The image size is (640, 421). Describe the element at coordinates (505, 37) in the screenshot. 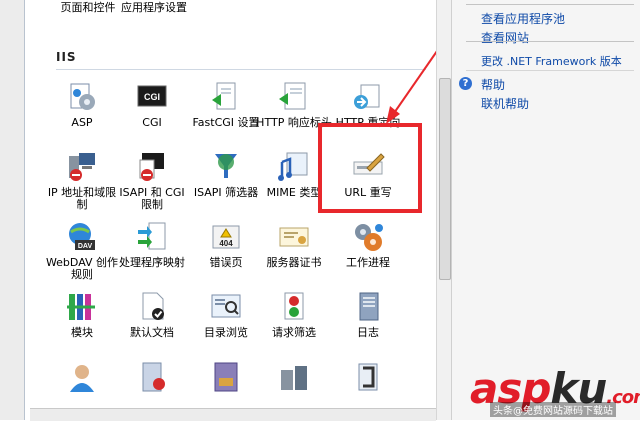

I see `link-view-sites: 查看网站` at that location.